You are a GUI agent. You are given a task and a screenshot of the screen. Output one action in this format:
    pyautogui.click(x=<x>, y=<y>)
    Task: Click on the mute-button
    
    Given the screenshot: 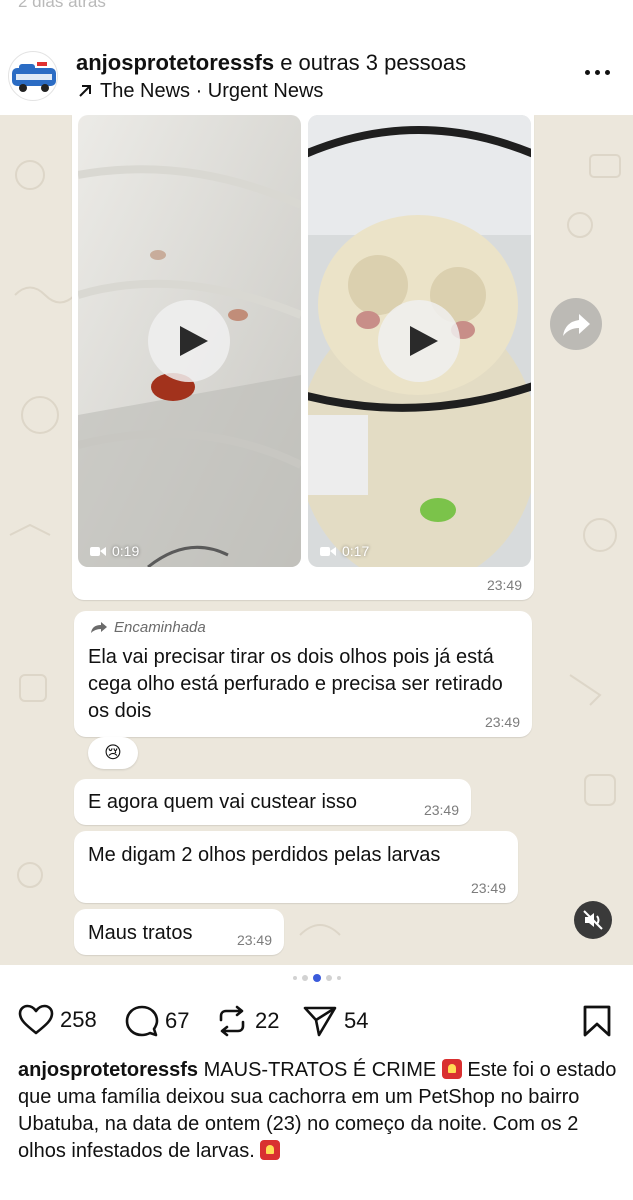 What is the action you would take?
    pyautogui.click(x=593, y=920)
    